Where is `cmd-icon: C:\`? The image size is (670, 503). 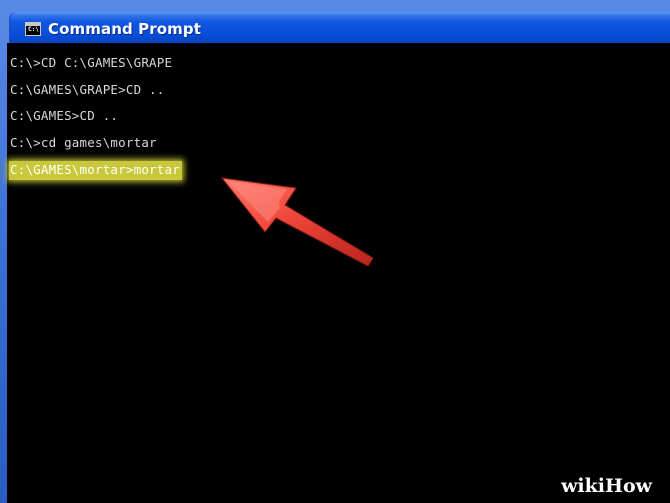
cmd-icon: C:\ is located at coordinates (33, 29).